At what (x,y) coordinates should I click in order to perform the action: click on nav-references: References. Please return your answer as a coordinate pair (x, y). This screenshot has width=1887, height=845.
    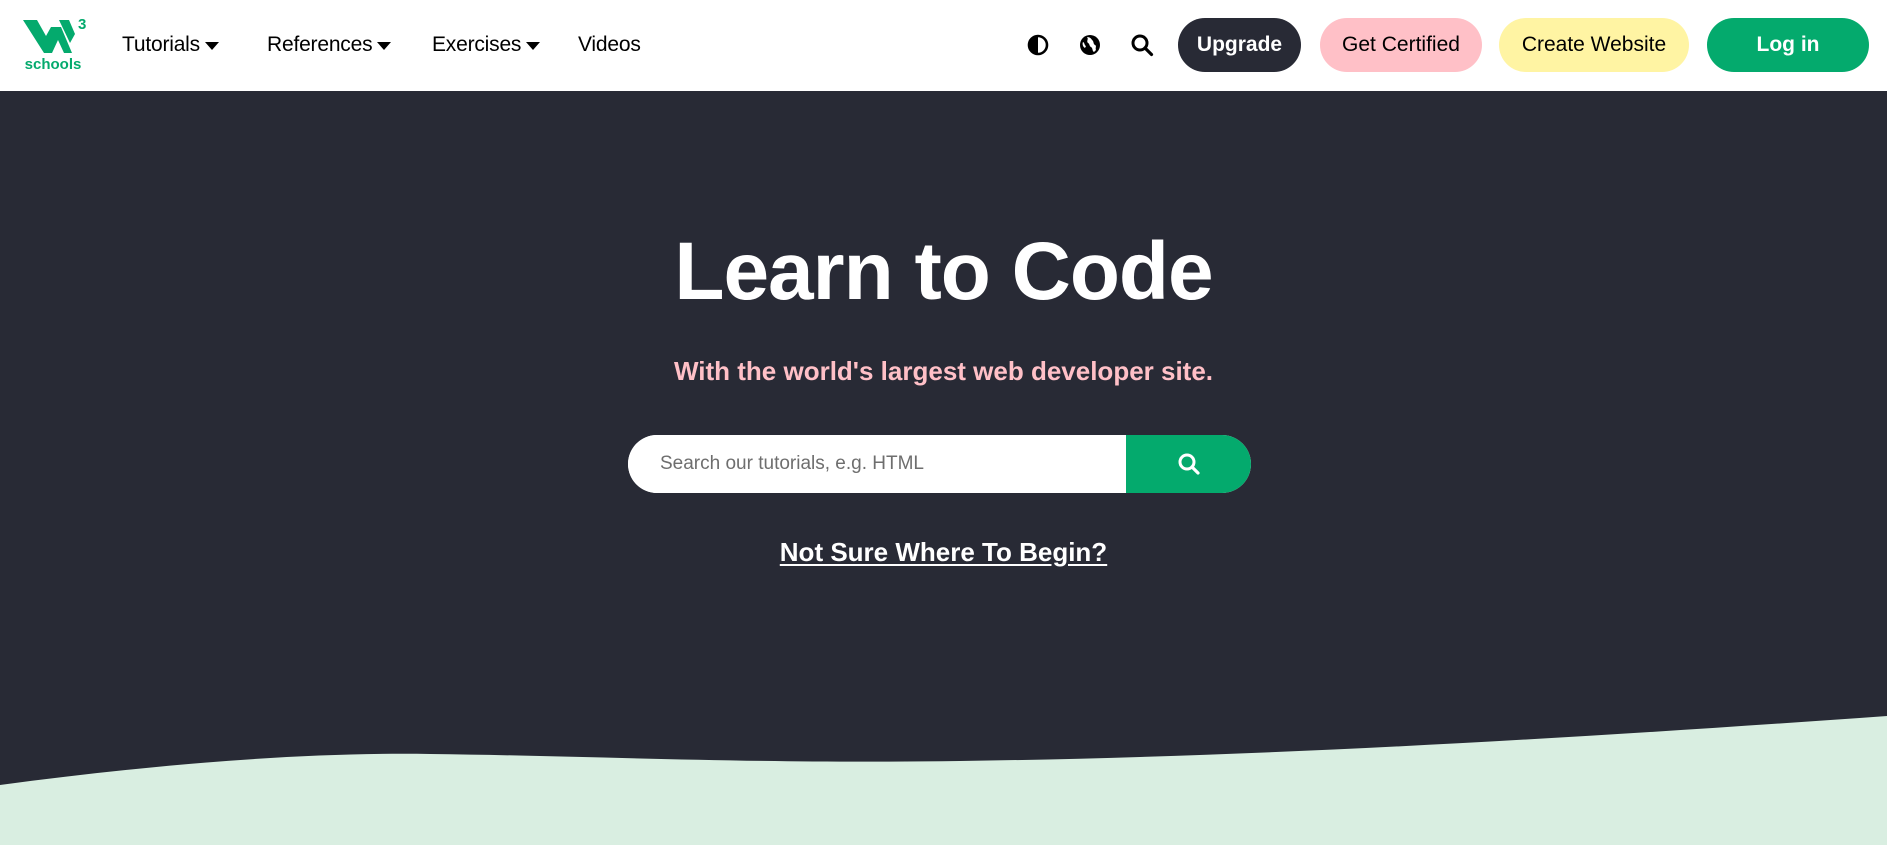
    Looking at the image, I should click on (329, 45).